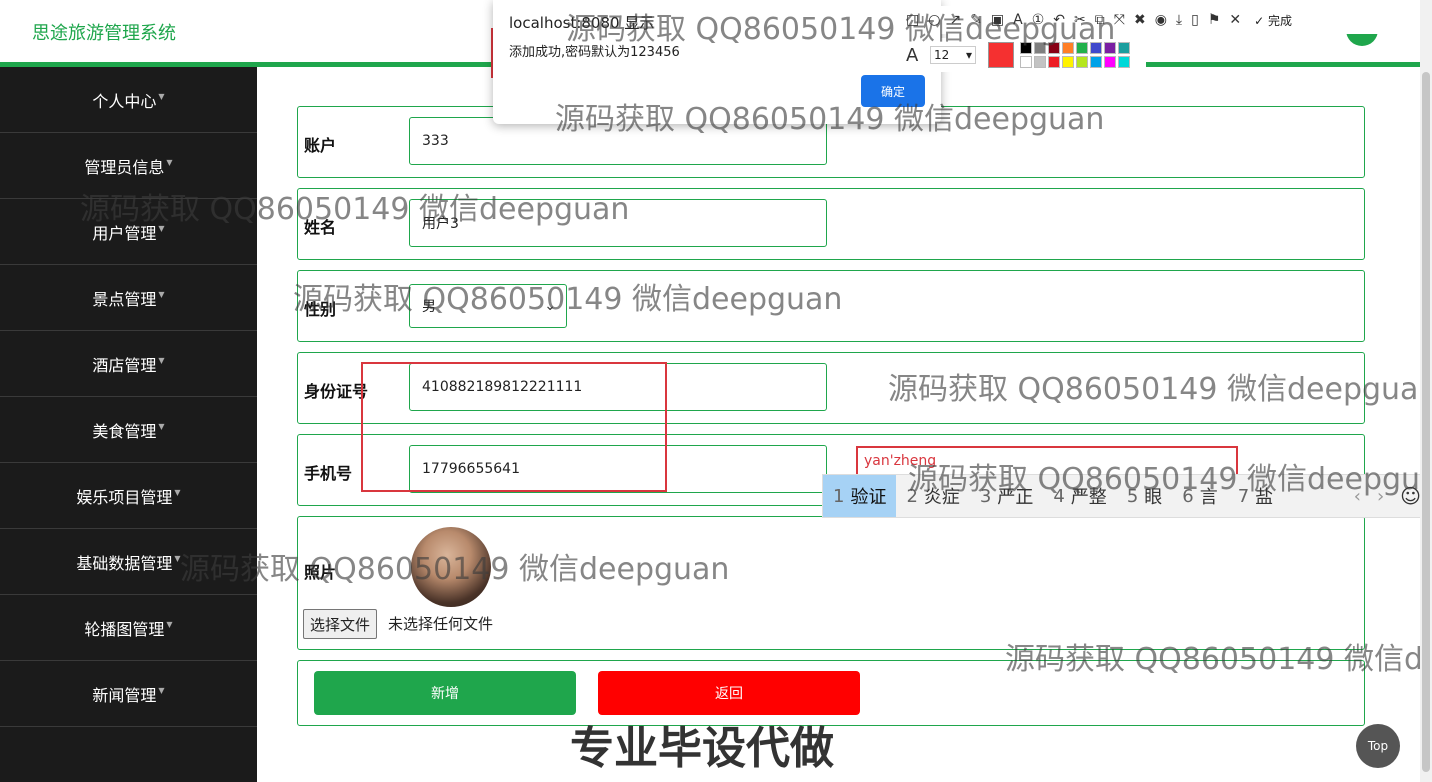 The image size is (1432, 782). Describe the element at coordinates (912, 20) in the screenshot. I see `rectangle-tool-icon: □` at that location.